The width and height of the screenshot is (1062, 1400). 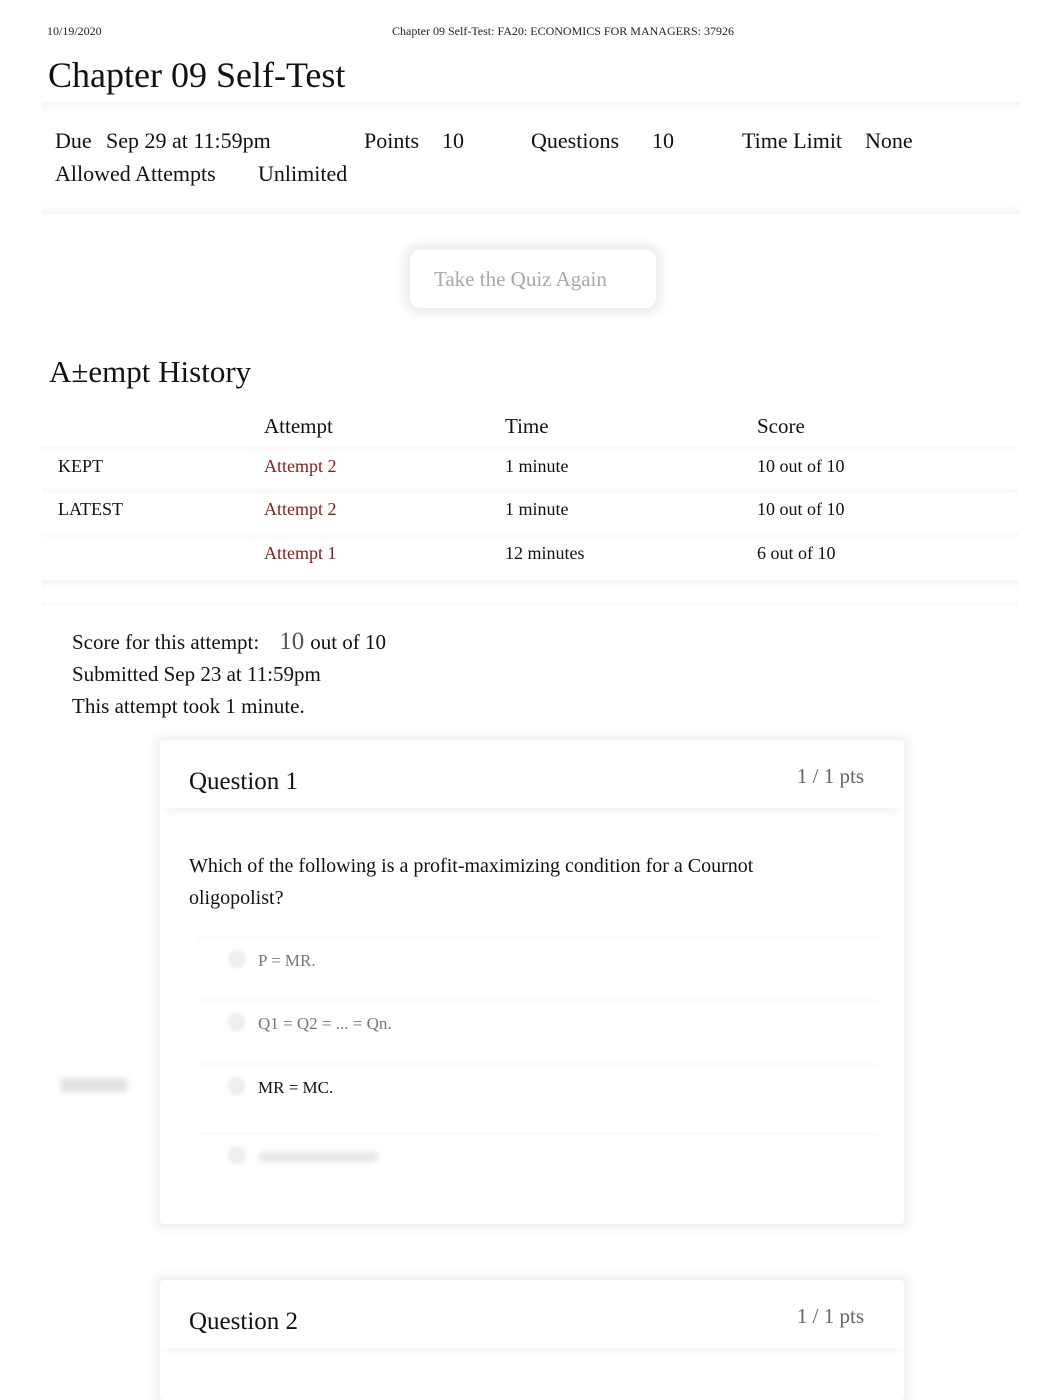 What do you see at coordinates (188, 140) in the screenshot?
I see `due-value: Sep 29 at 11:59pm` at bounding box center [188, 140].